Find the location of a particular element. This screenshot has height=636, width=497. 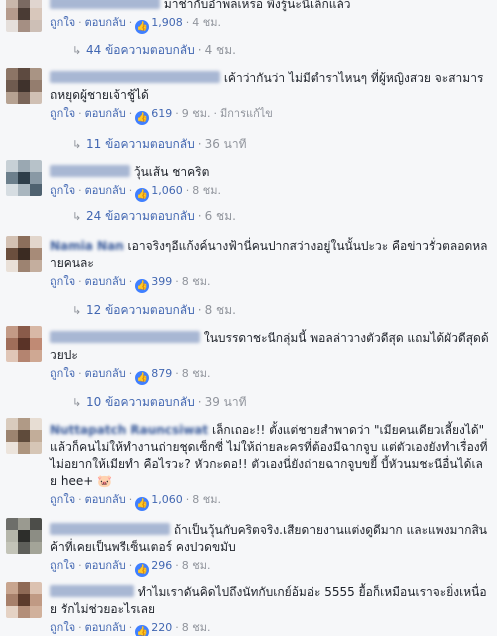

replies-time: 8 ชม. is located at coordinates (220, 310).